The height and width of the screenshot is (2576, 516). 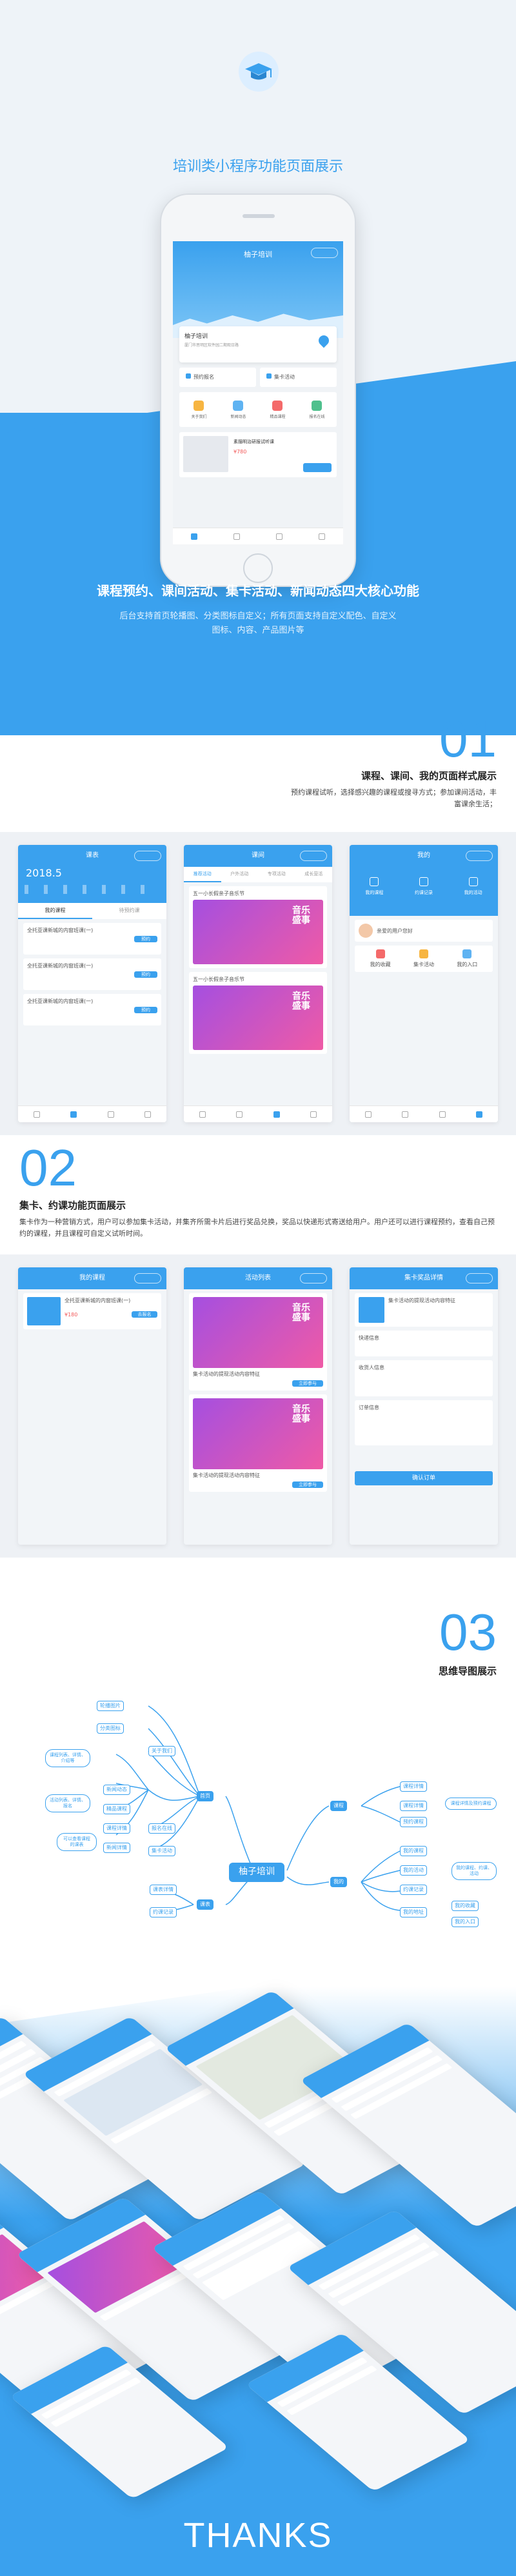 I want to click on activity-title: 五一小长假亲子音乐节, so click(x=218, y=979).